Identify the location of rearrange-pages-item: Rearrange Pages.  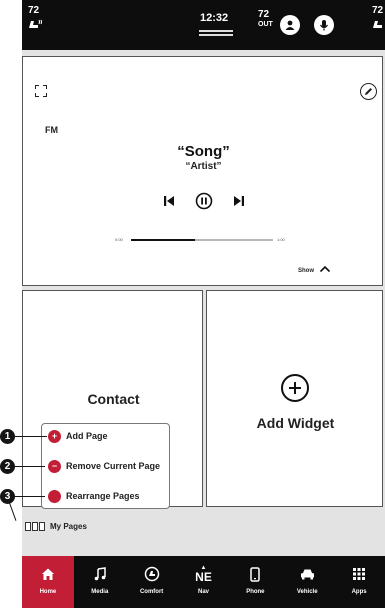
(94, 496).